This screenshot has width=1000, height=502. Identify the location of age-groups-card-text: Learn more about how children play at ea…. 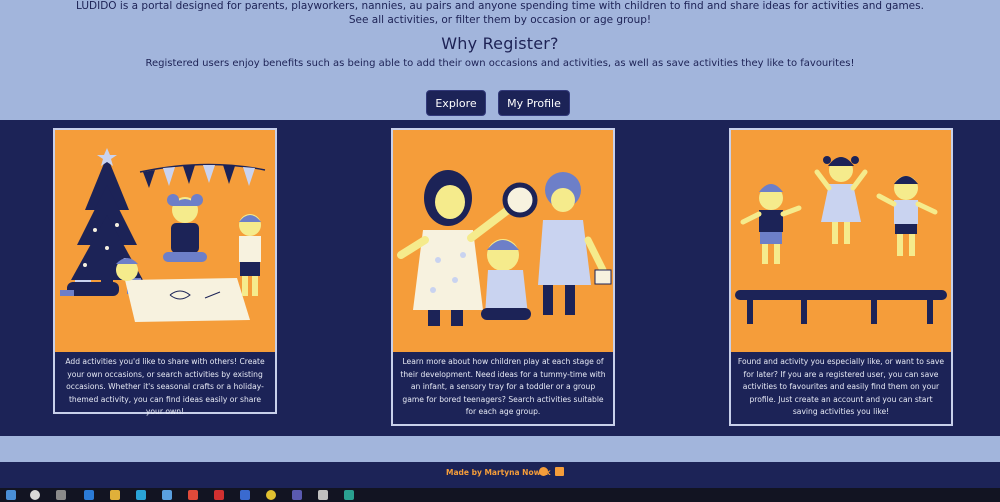
(503, 386).